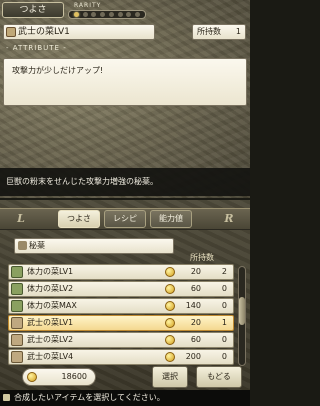  I want to click on item-row: 武士の菜LV4 200 0, so click(121, 357).